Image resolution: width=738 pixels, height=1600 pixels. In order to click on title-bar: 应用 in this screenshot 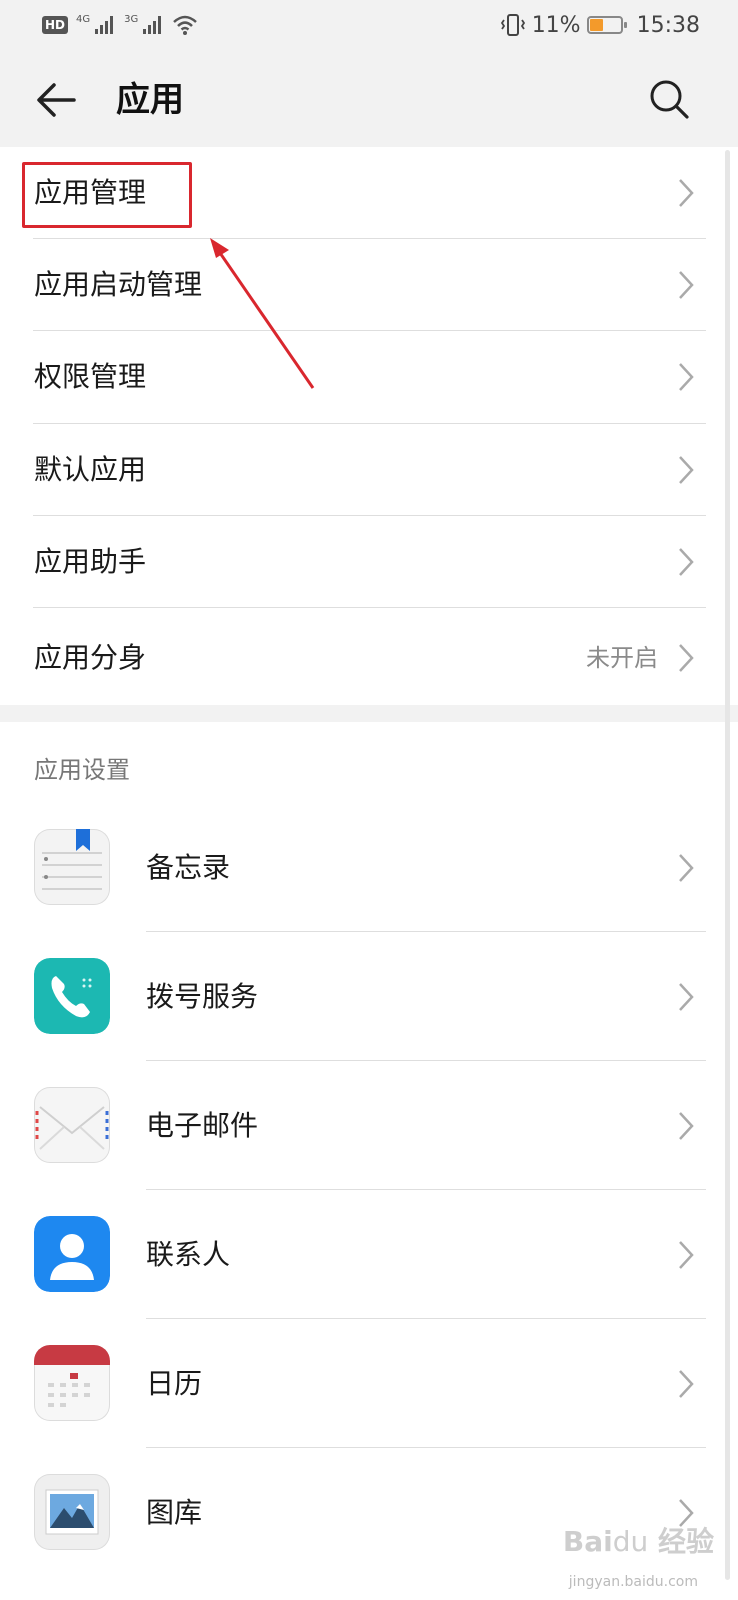, I will do `click(369, 98)`.